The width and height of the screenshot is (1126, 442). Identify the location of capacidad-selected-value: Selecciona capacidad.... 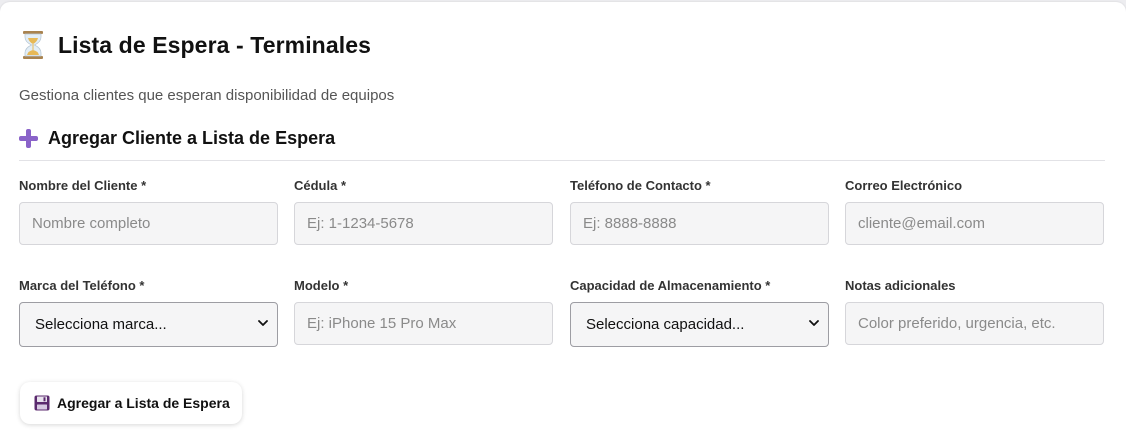
(665, 324).